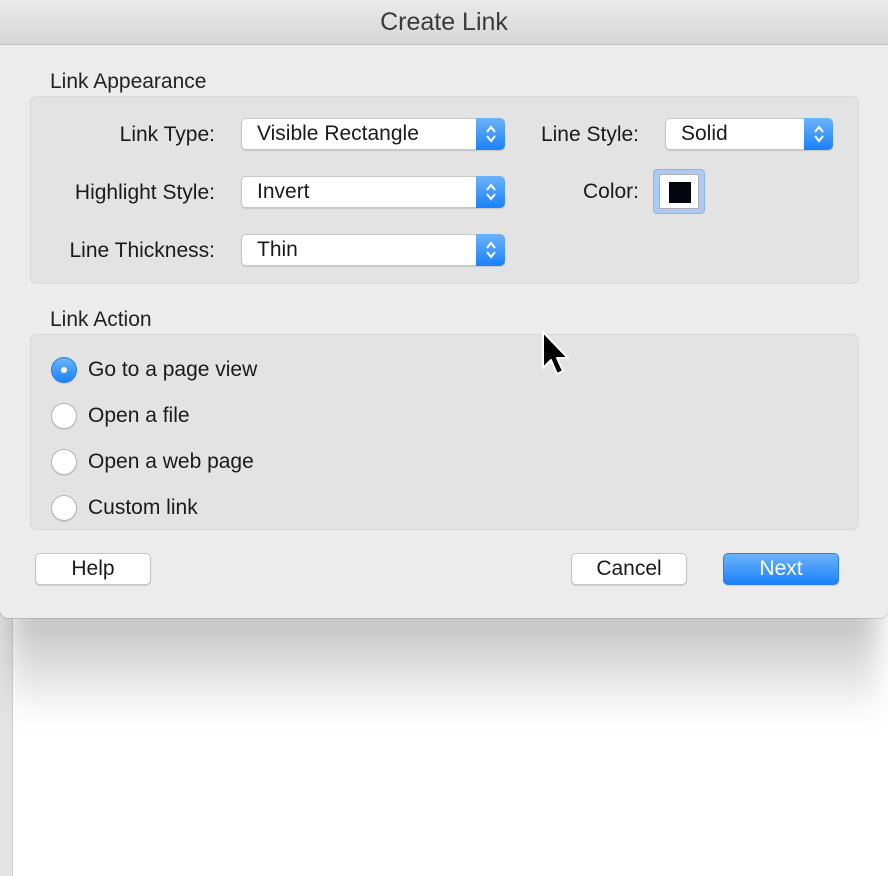 The image size is (888, 876). What do you see at coordinates (444, 660) in the screenshot?
I see `dialog-shadow` at bounding box center [444, 660].